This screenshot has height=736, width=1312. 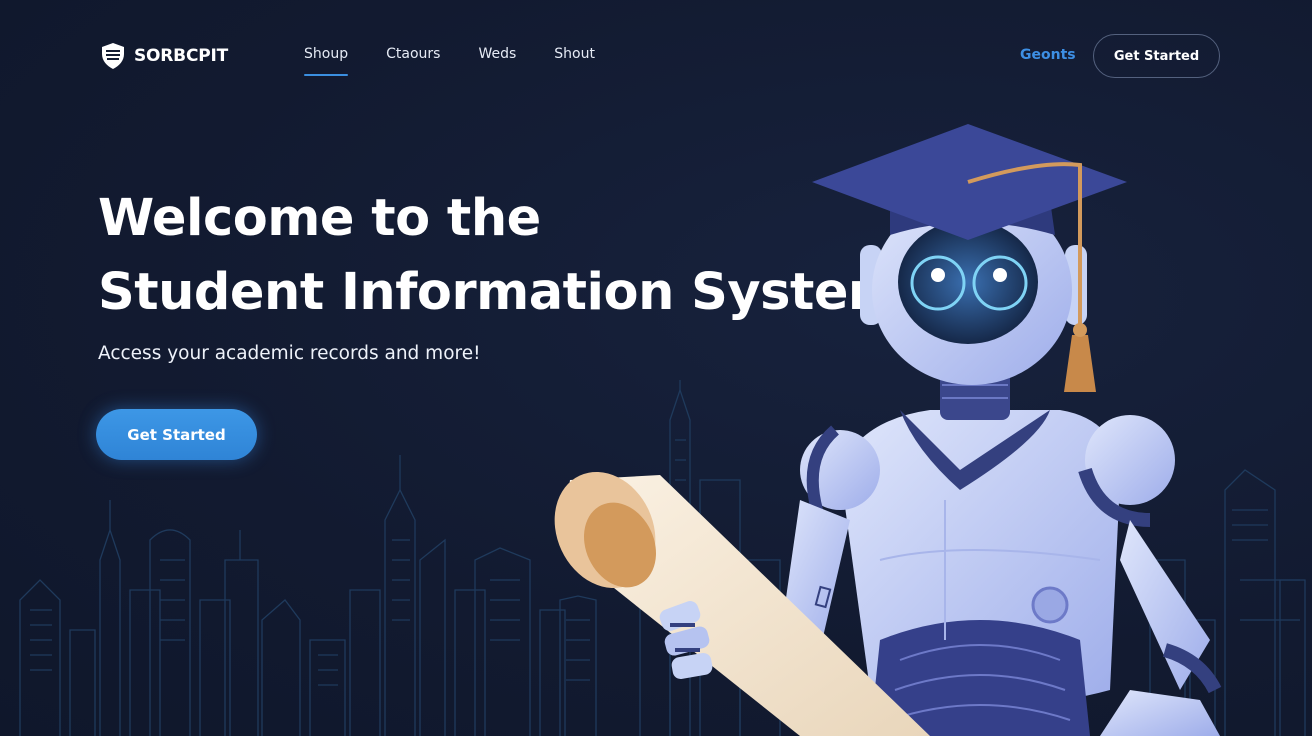 What do you see at coordinates (289, 353) in the screenshot?
I see `hero-subtitle: Access your academic records and more!` at bounding box center [289, 353].